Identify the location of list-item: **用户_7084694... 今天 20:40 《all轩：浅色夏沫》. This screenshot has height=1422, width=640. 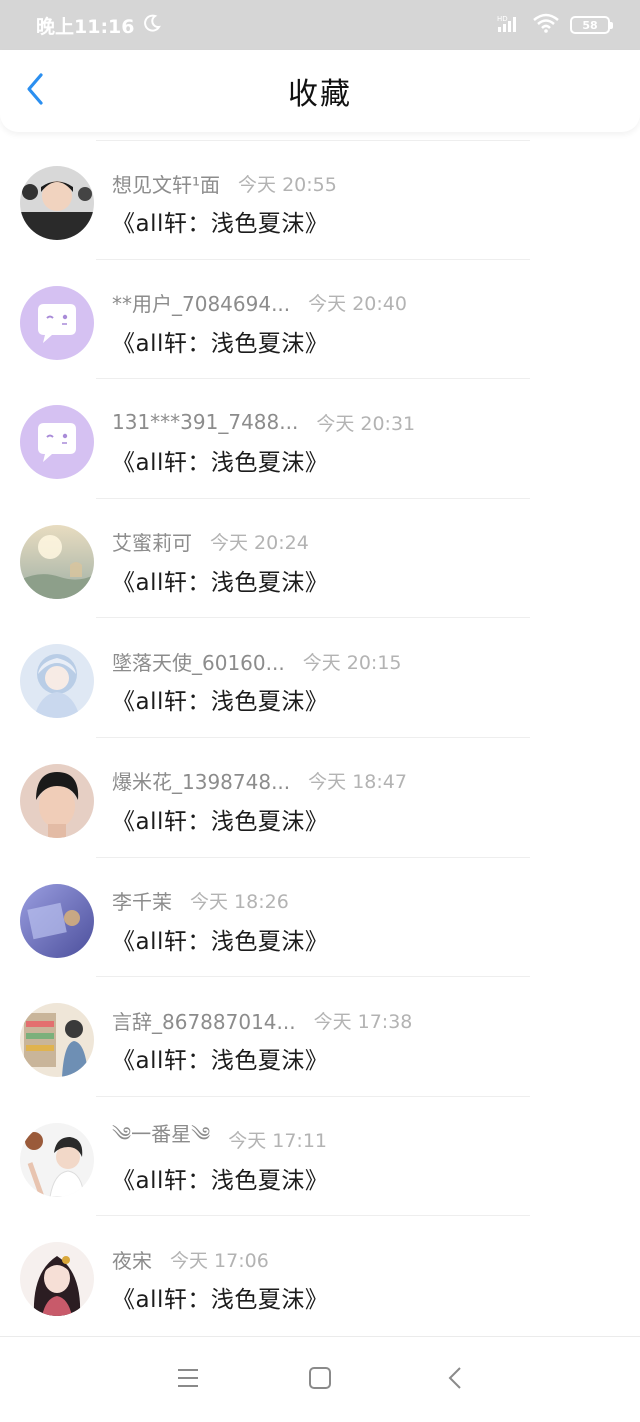
(320, 320).